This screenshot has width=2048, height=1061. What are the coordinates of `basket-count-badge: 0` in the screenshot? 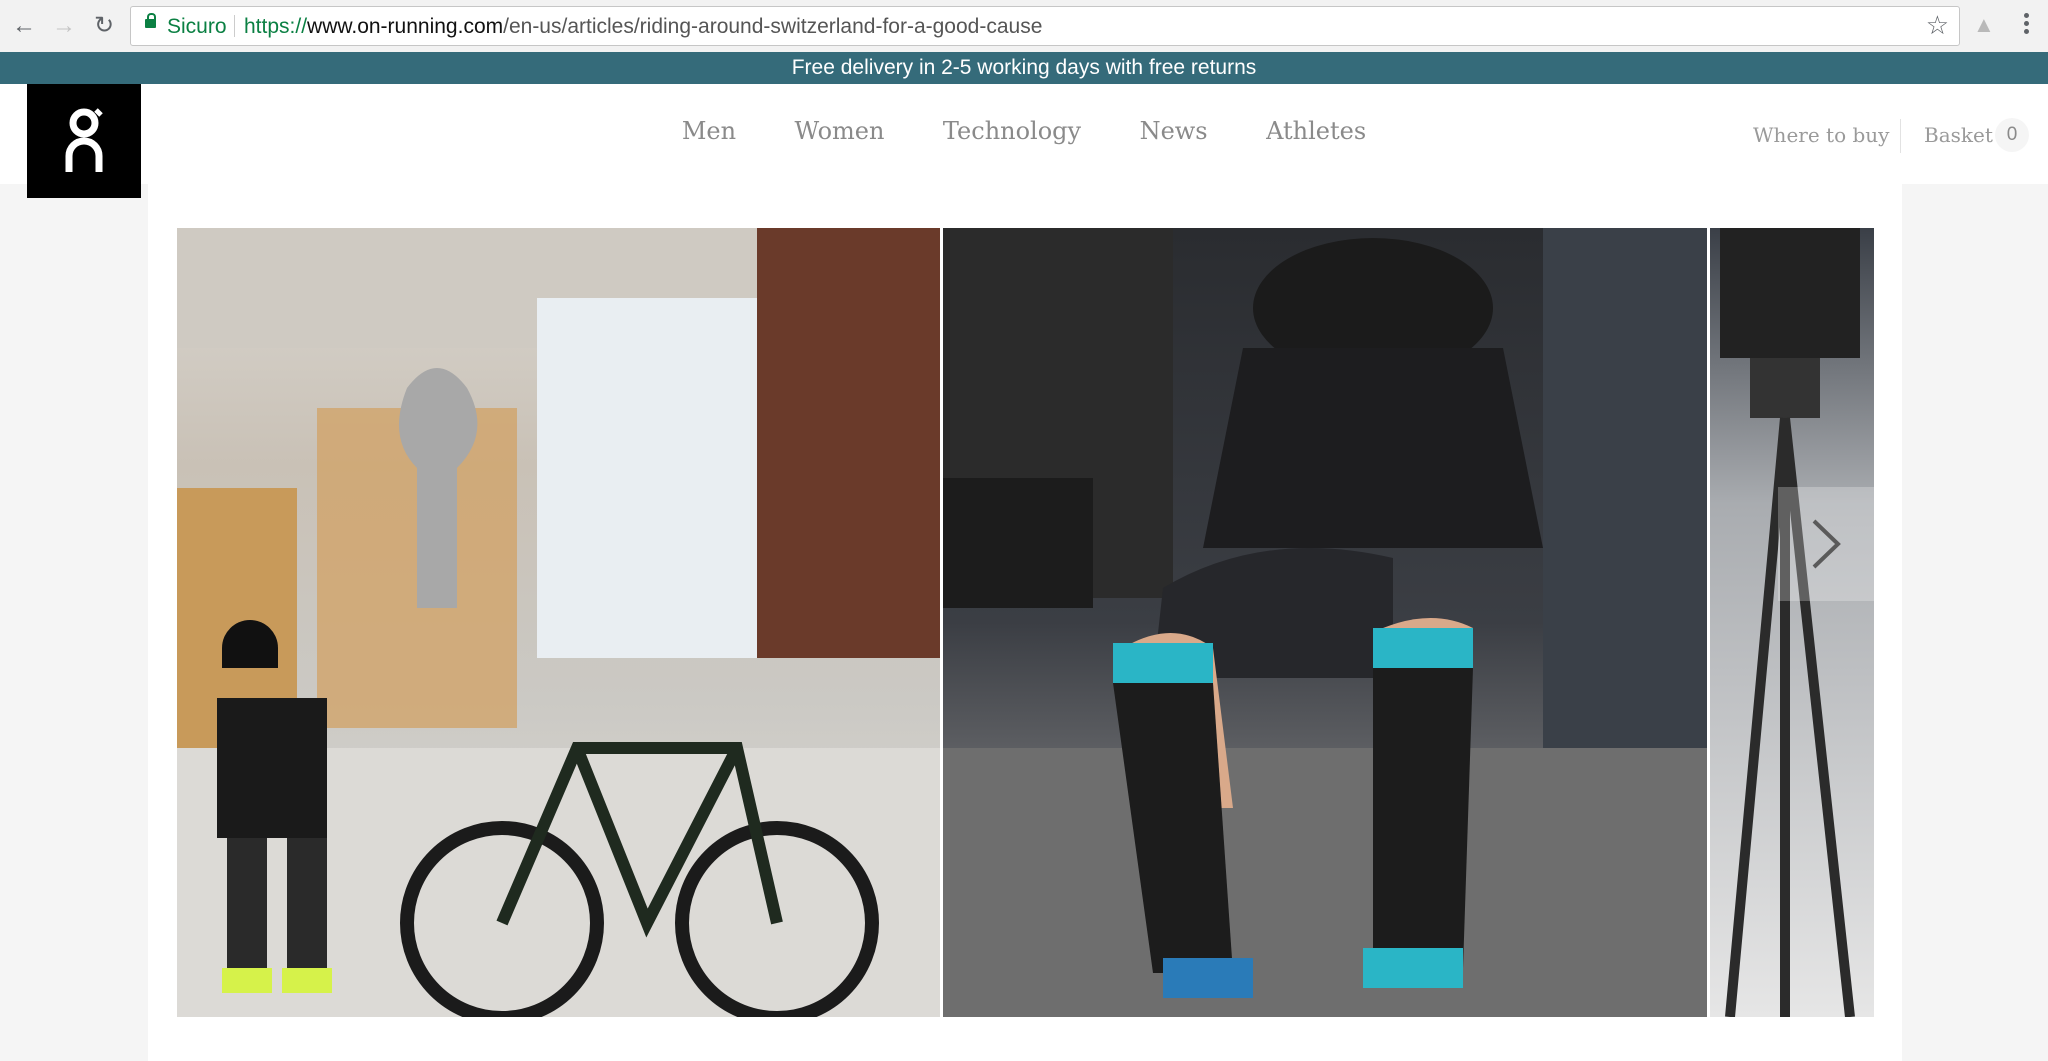 It's located at (2012, 135).